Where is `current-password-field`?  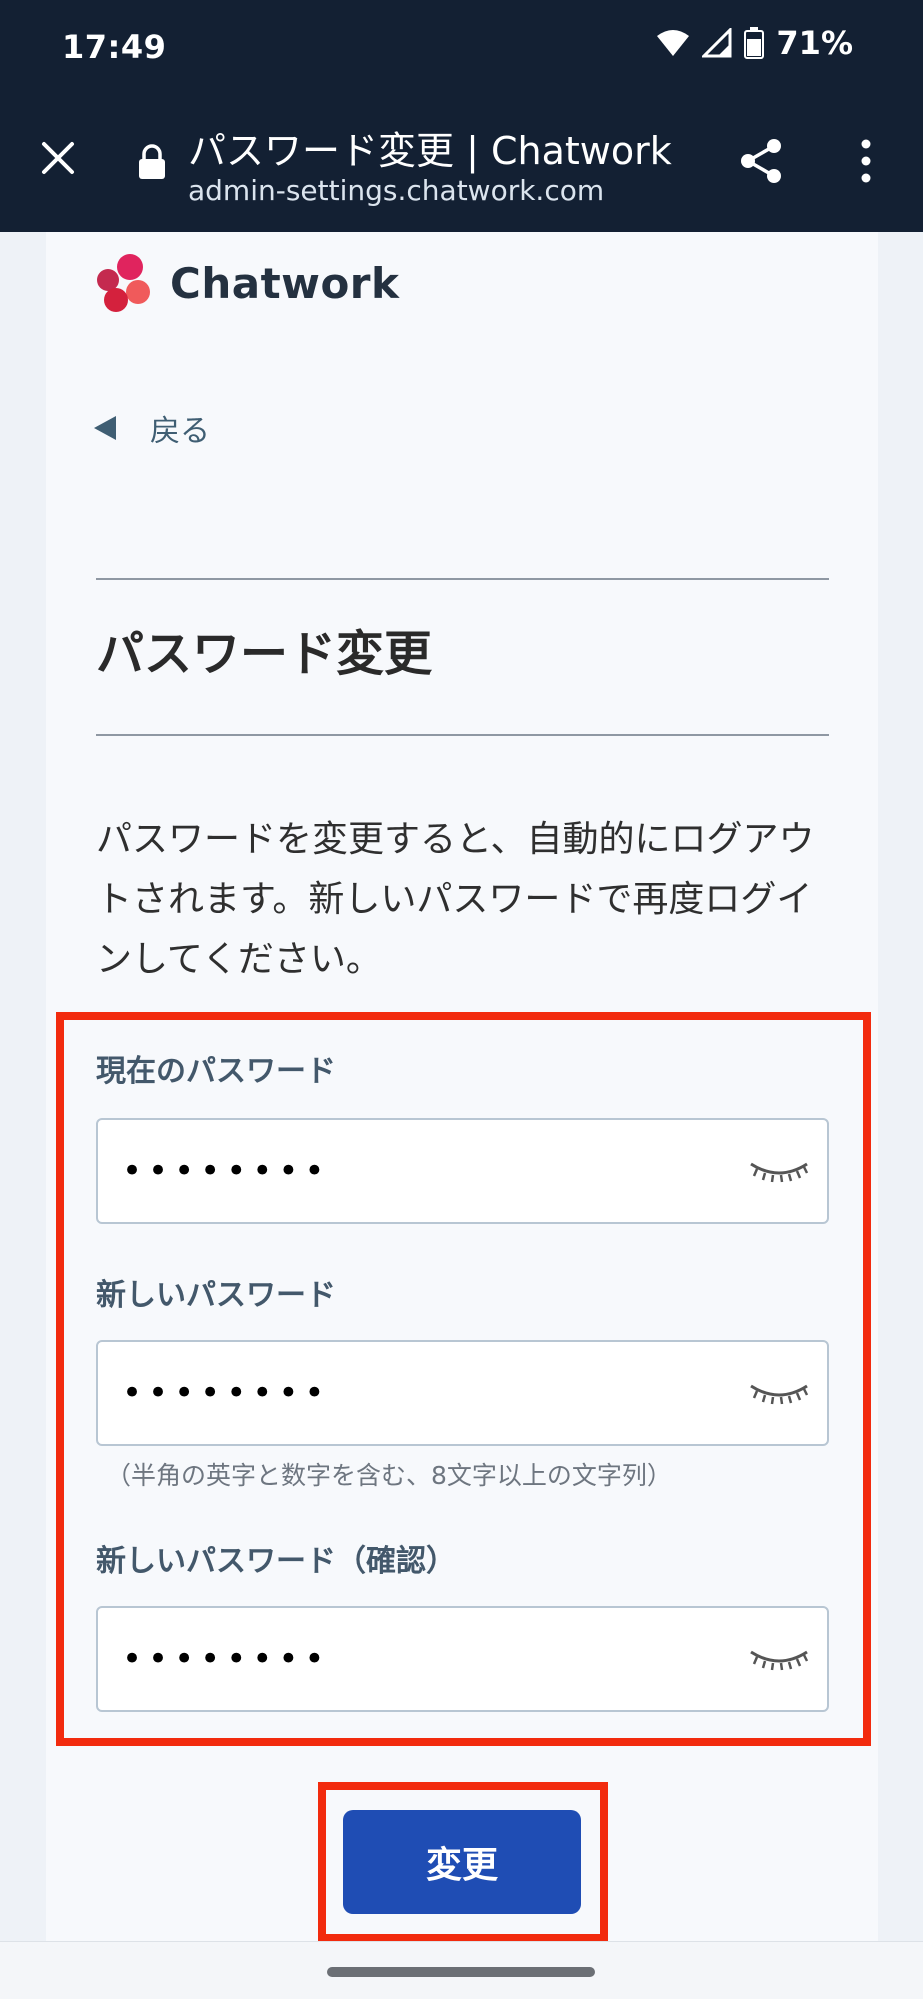
current-password-field is located at coordinates (462, 1171).